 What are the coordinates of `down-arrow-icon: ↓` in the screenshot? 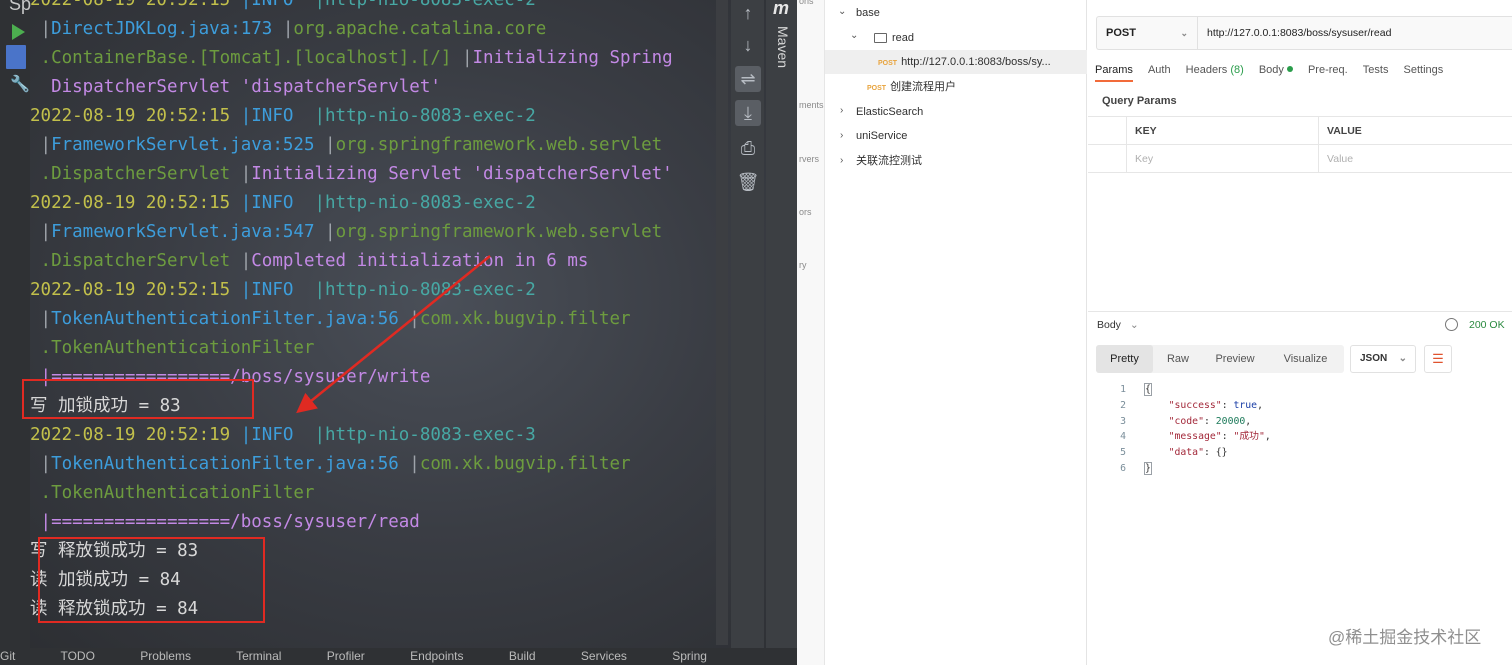 It's located at (748, 45).